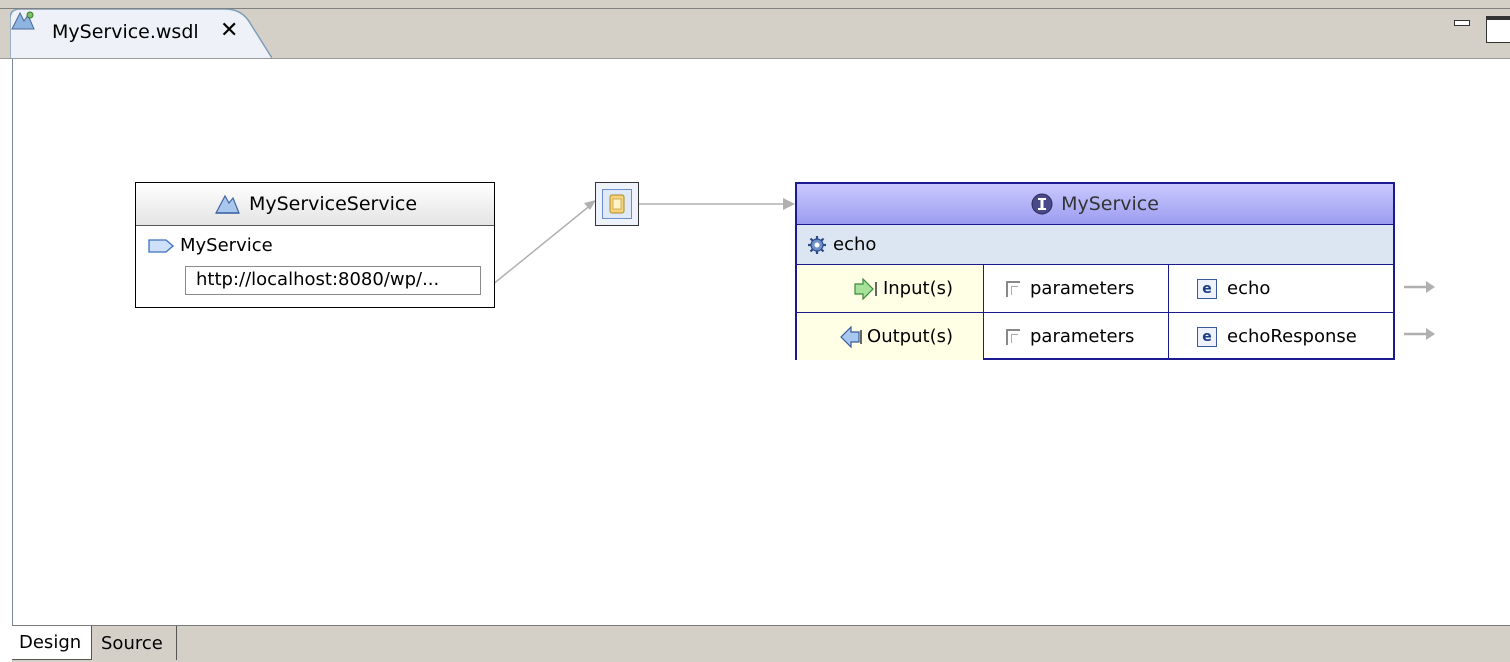 This screenshot has height=662, width=1510. I want to click on binding-node, so click(617, 204).